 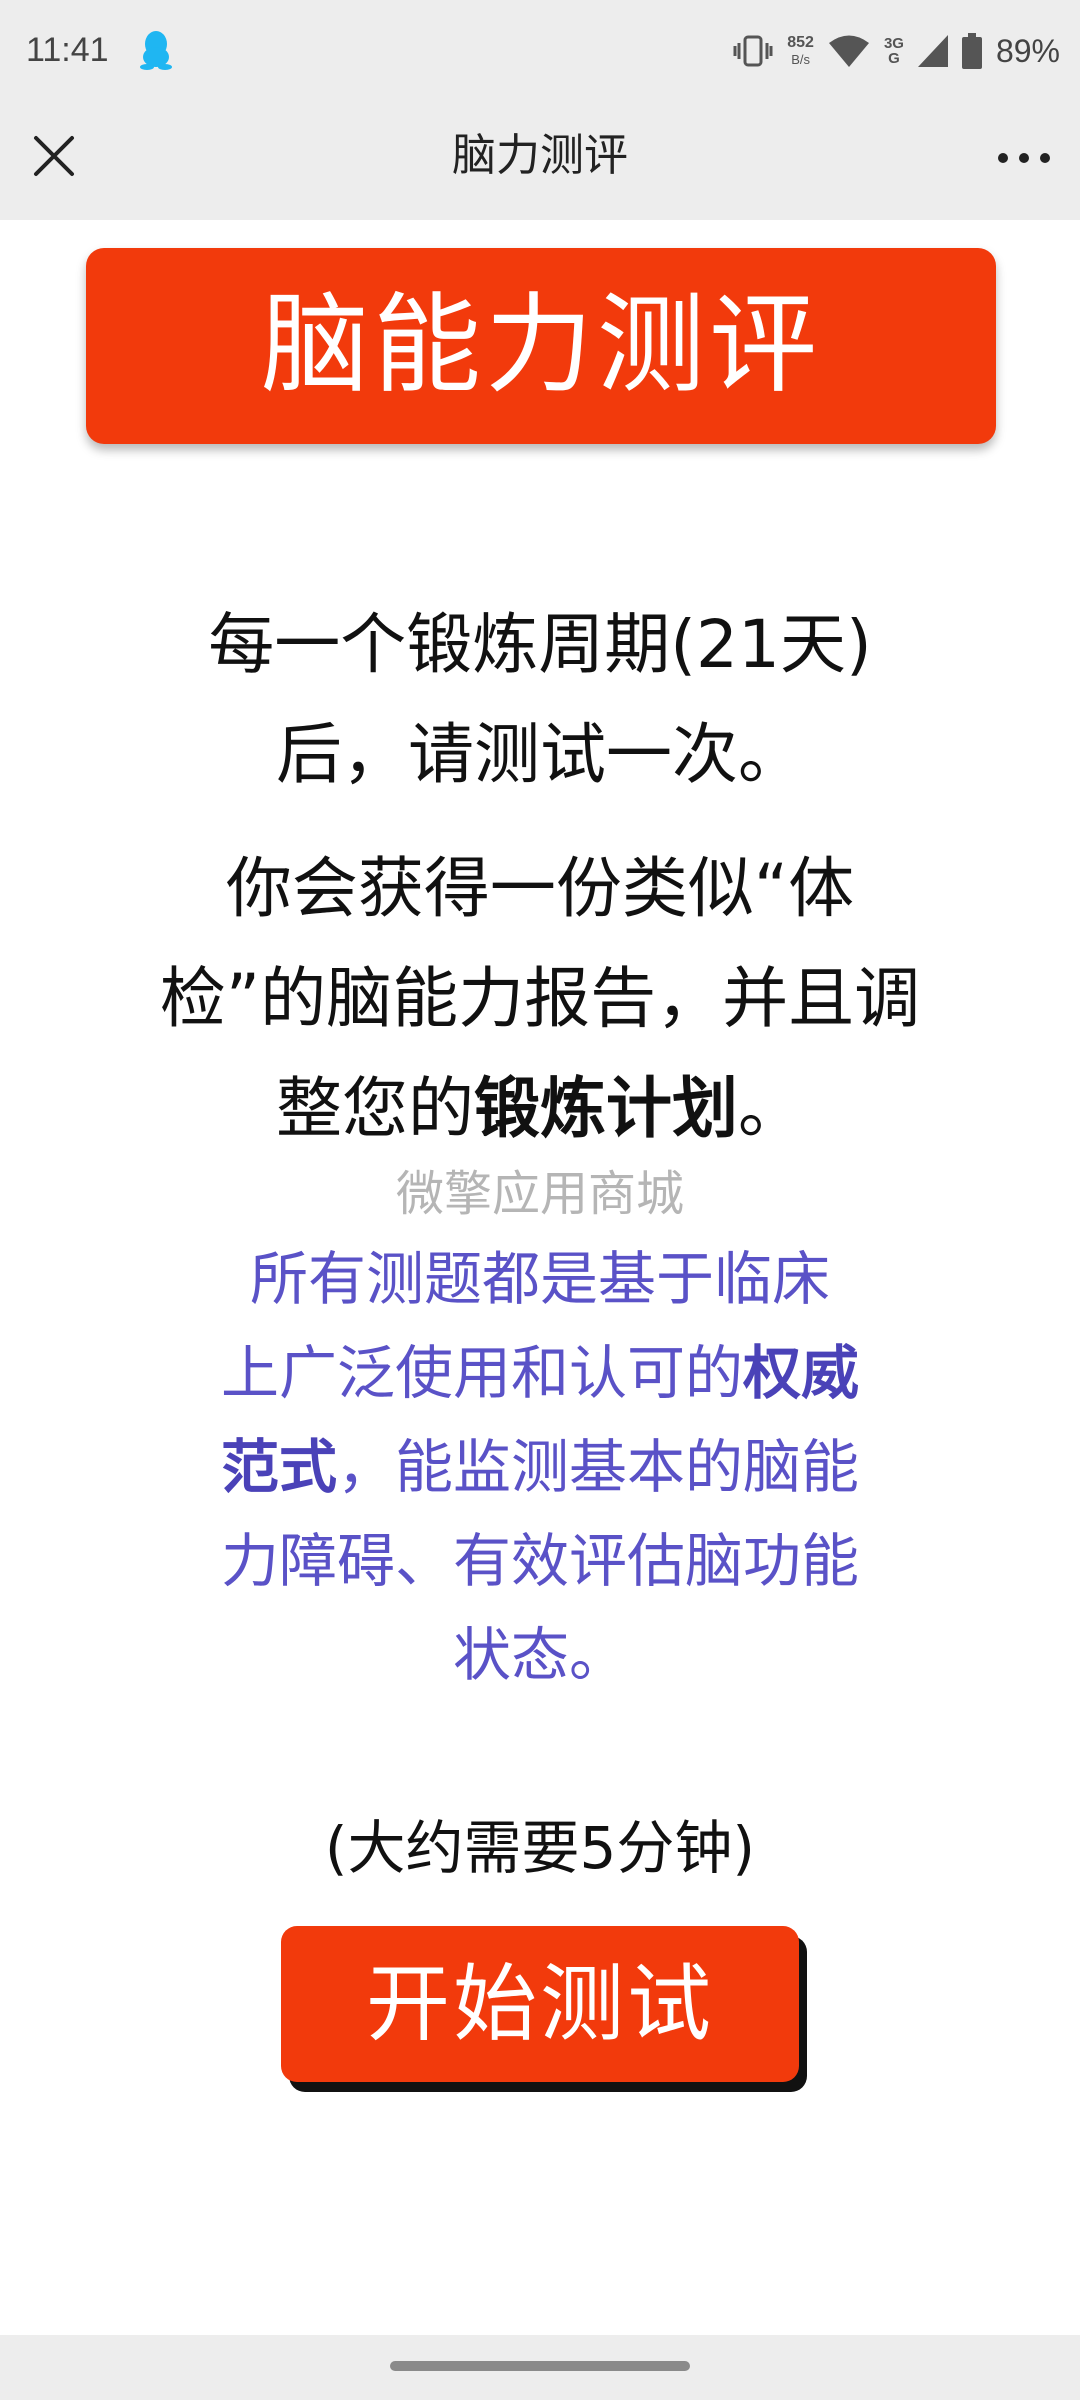 I want to click on more-icon, so click(x=1024, y=158).